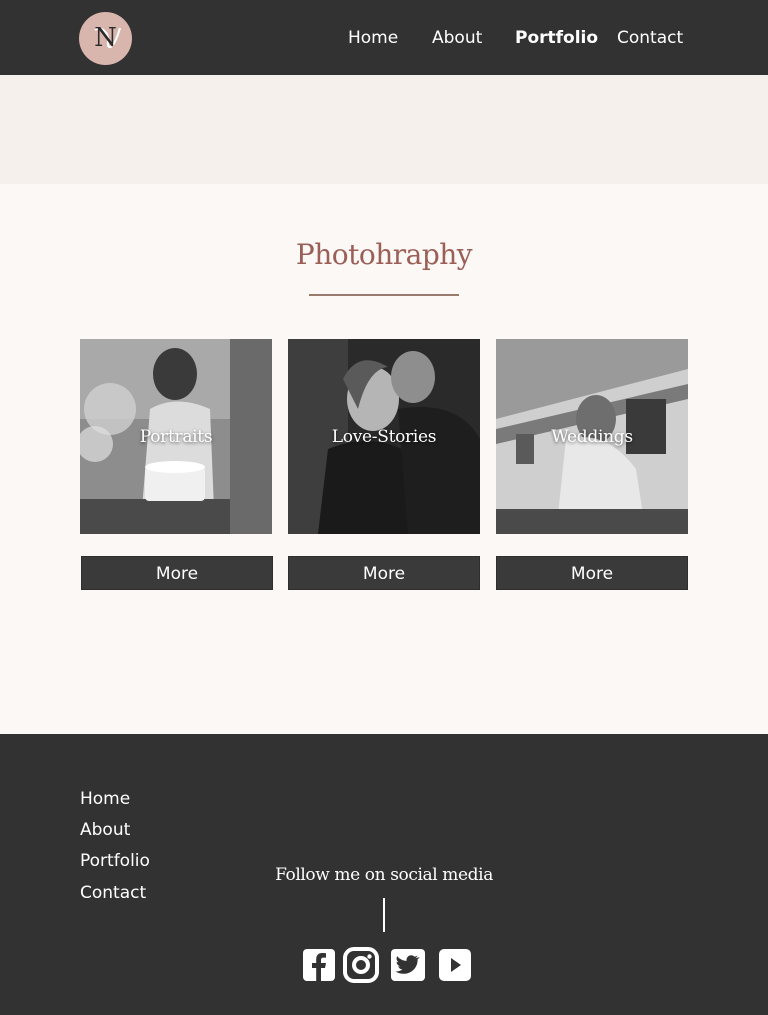  I want to click on site-header: N Home About Portfolio Contact, so click(384, 37).